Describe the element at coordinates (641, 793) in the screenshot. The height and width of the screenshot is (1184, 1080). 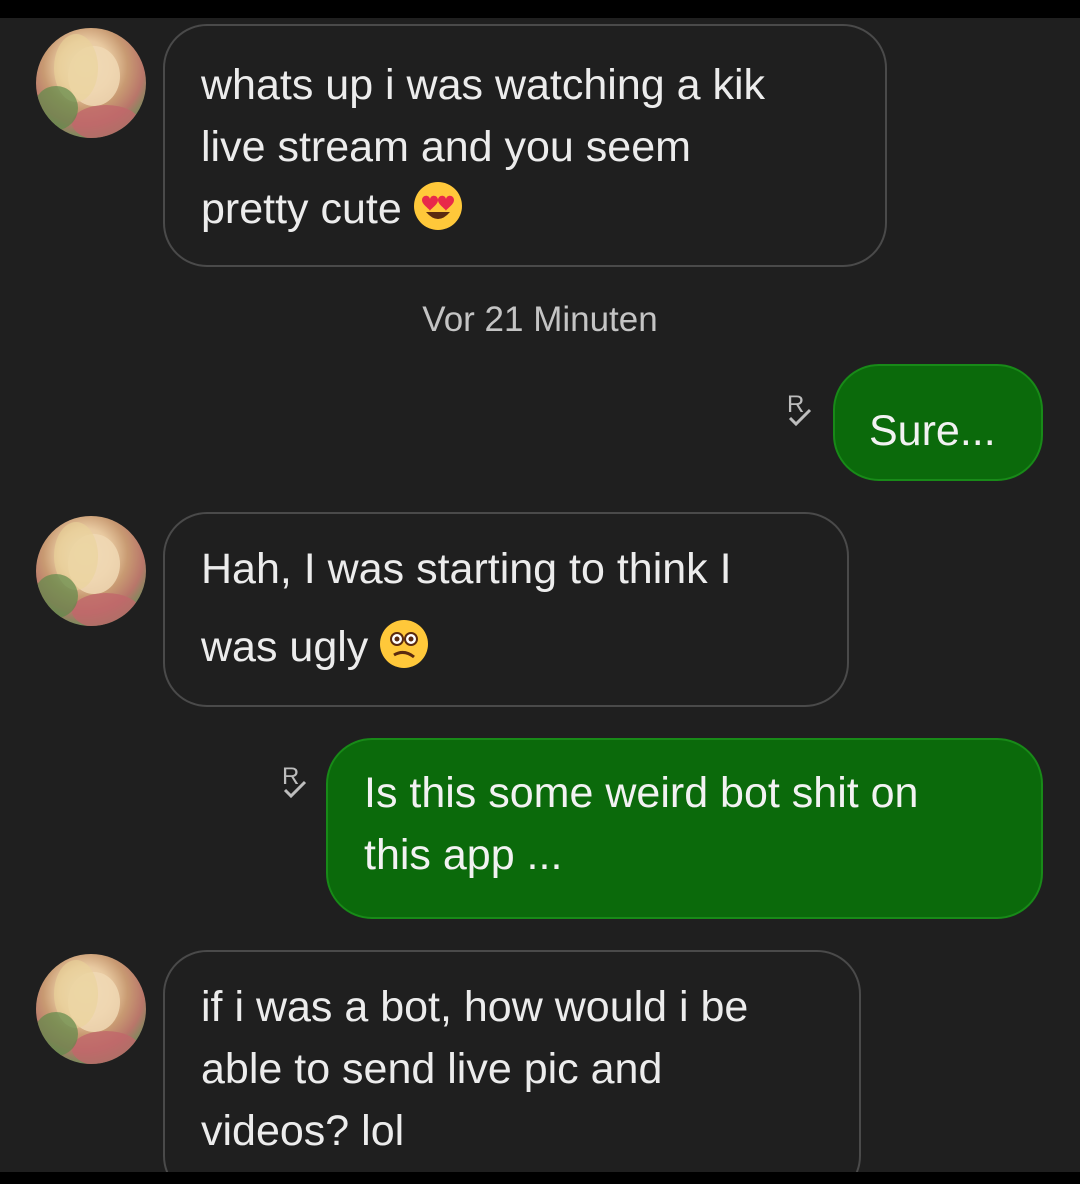
I see `message-text: Is this some weird bot shit on` at that location.